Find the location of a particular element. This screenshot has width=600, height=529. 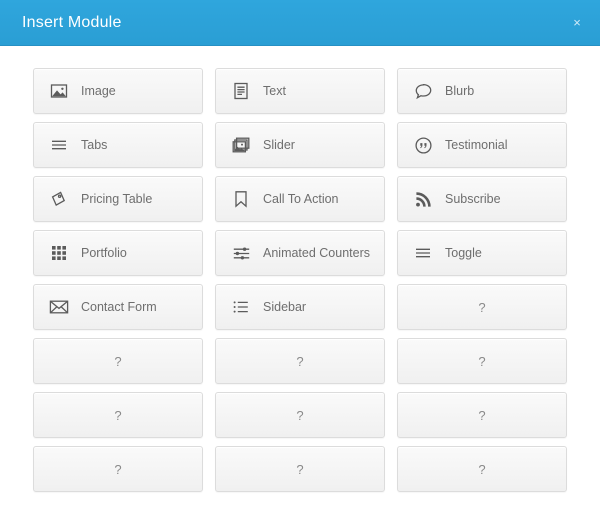

module-button-label: Tabs is located at coordinates (94, 144).